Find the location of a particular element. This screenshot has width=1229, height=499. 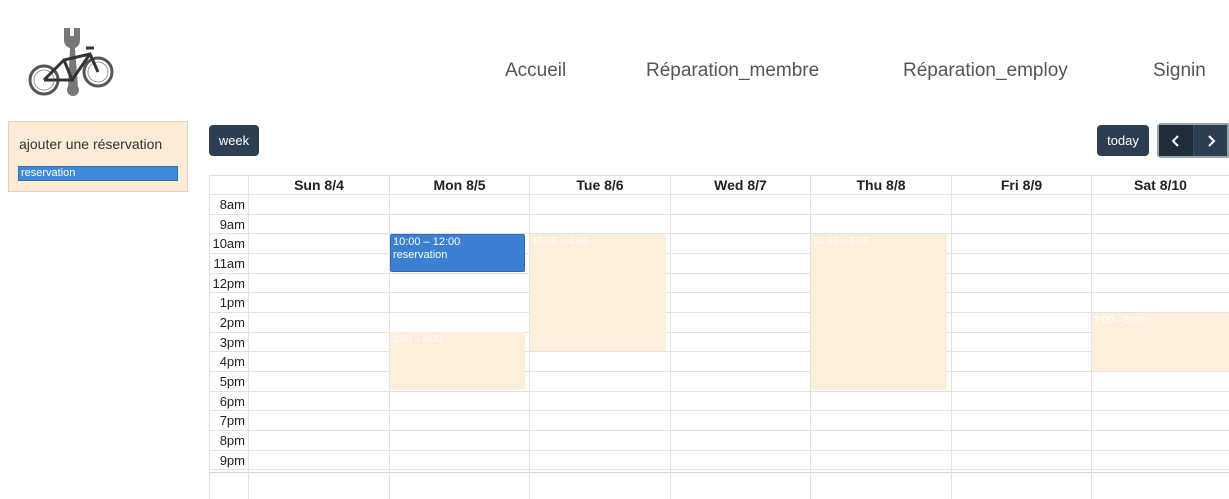

availability-block: 10:00 – 6:00 is located at coordinates (879, 312).